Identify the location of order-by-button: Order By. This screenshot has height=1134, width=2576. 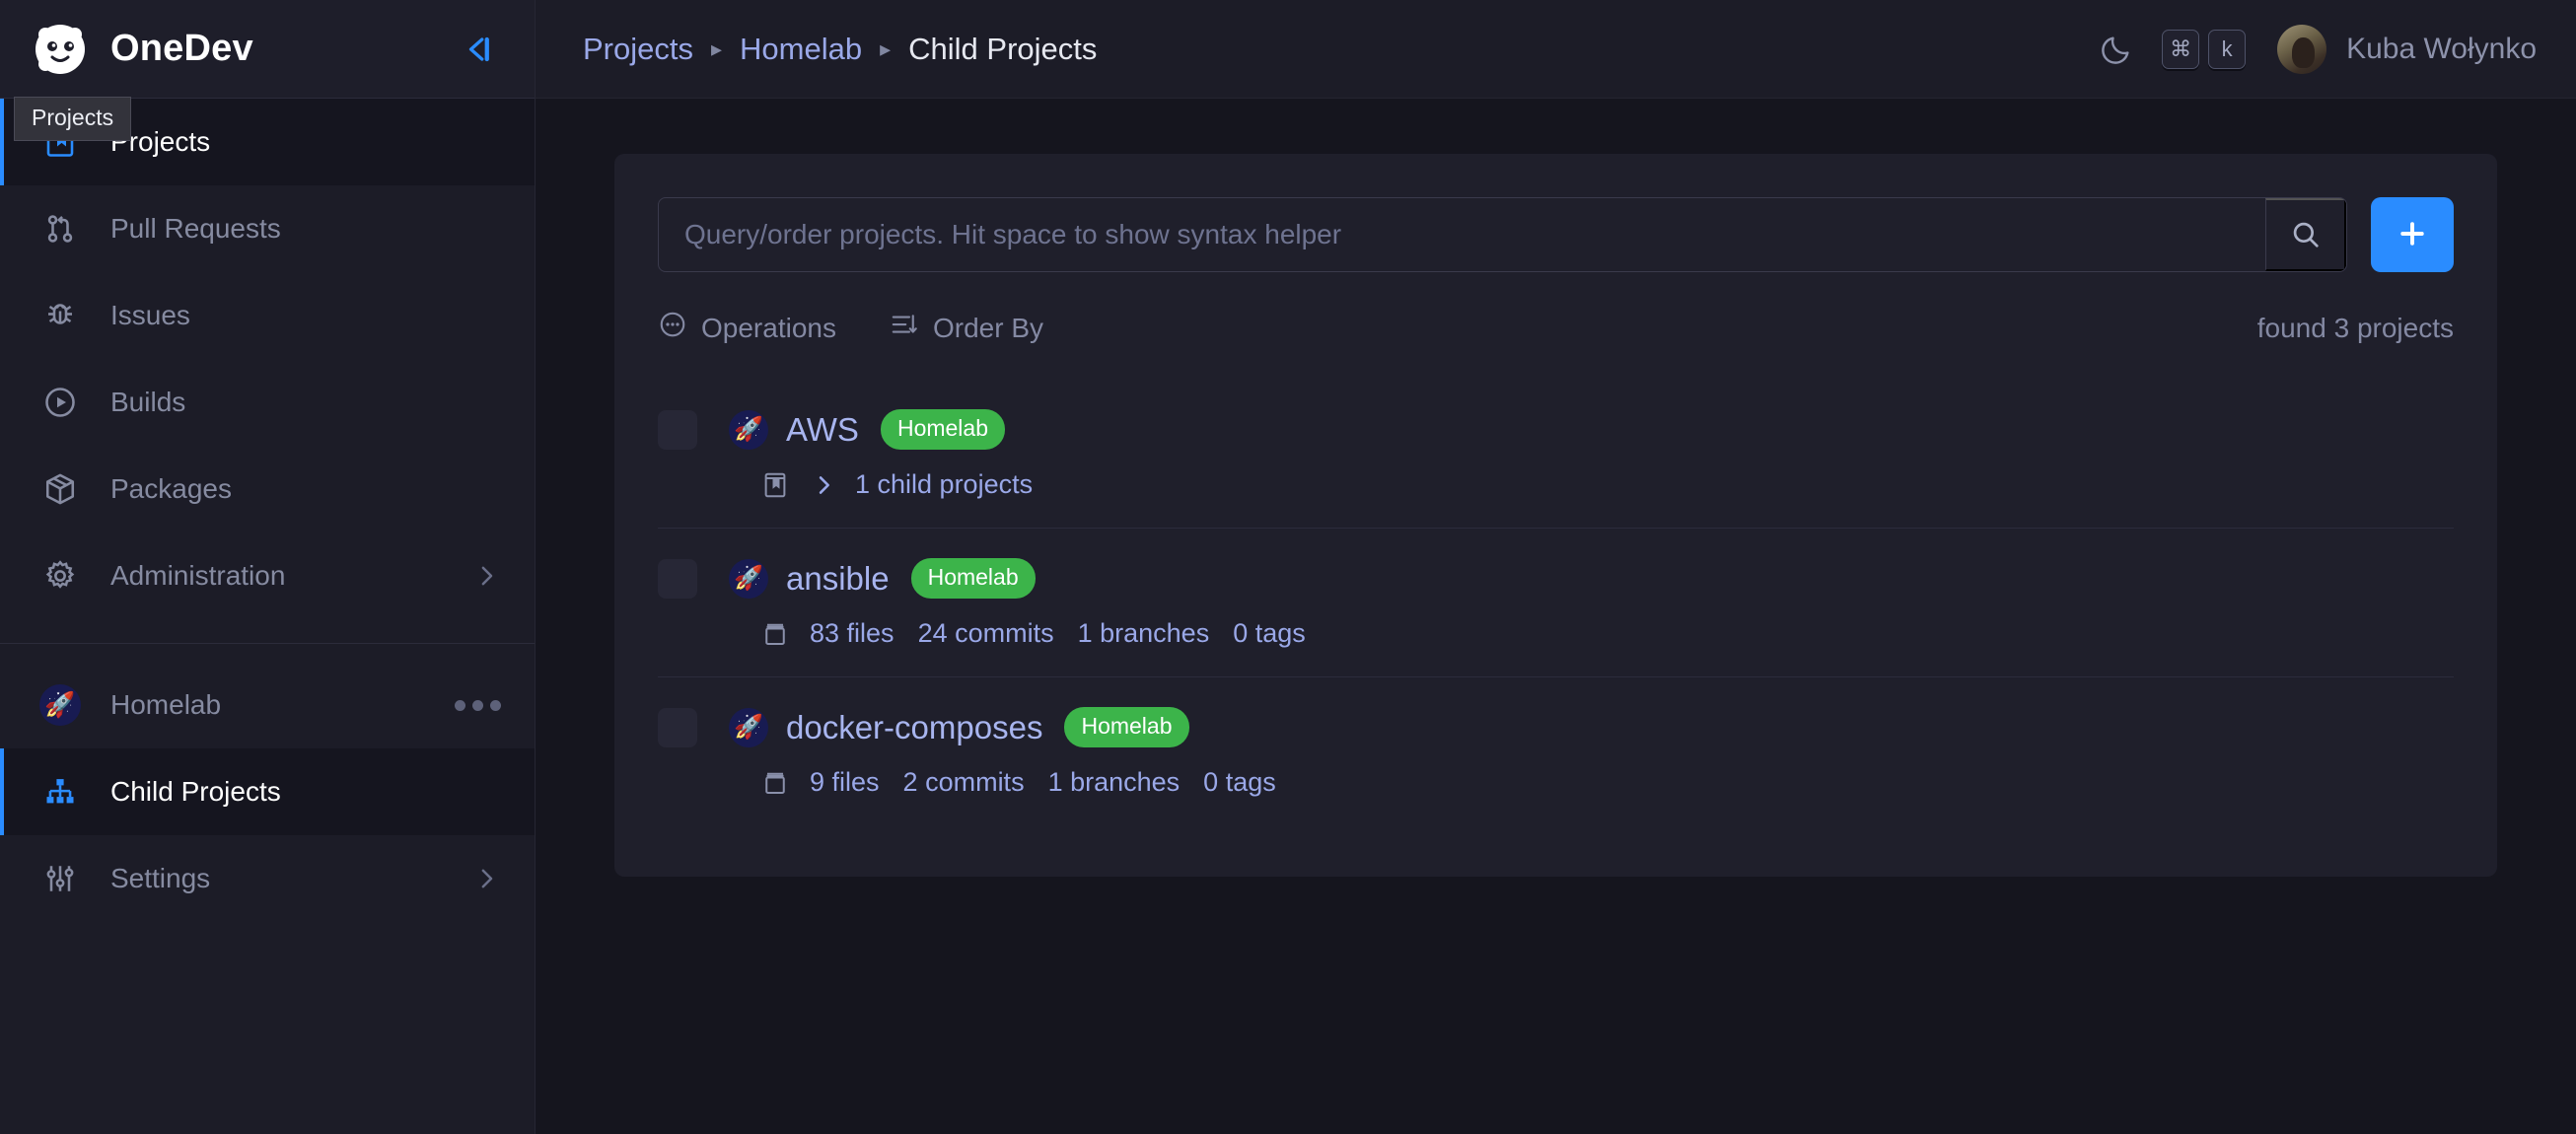
(966, 328).